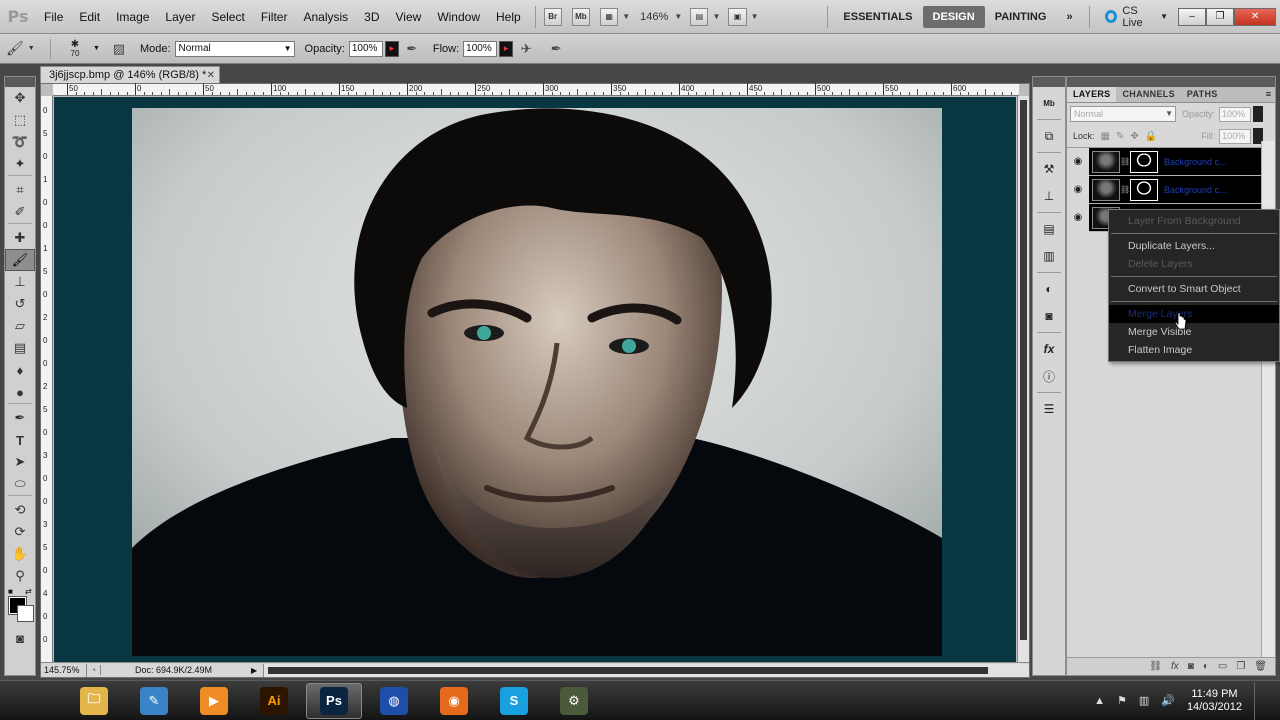 Image resolution: width=1280 pixels, height=720 pixels. What do you see at coordinates (334, 700) in the screenshot?
I see `taskbar-app-button: Ps` at bounding box center [334, 700].